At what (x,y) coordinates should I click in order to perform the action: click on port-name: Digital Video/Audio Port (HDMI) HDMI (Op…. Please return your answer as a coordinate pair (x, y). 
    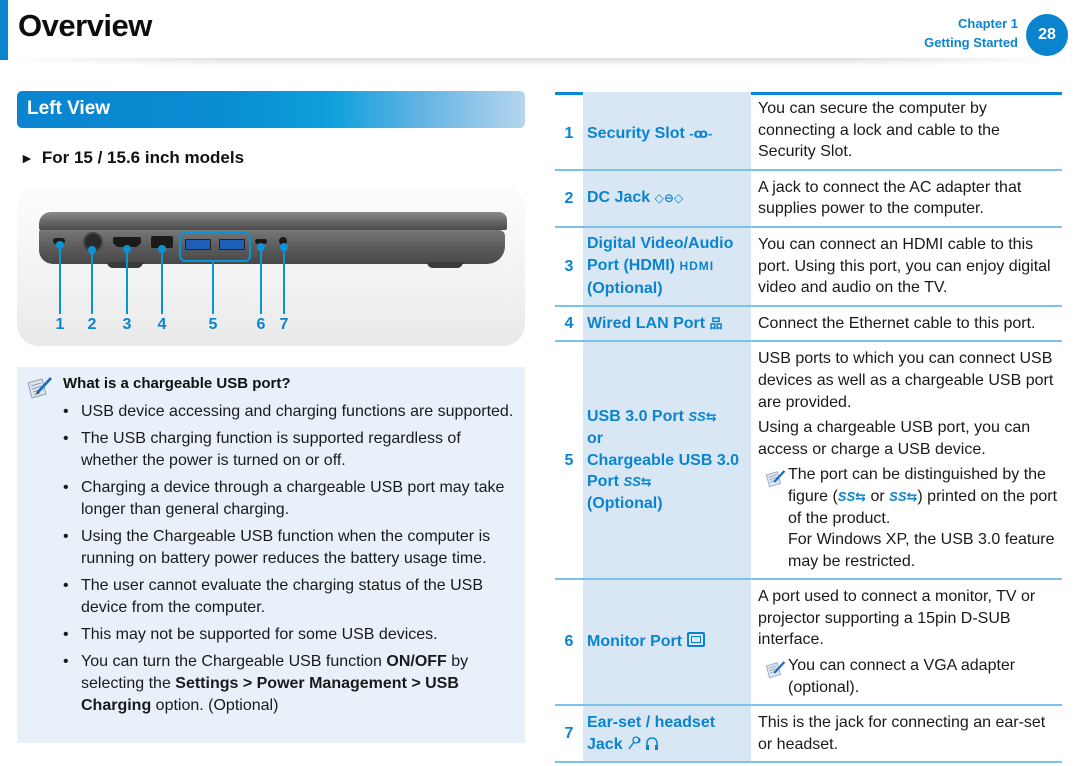
    Looking at the image, I should click on (667, 266).